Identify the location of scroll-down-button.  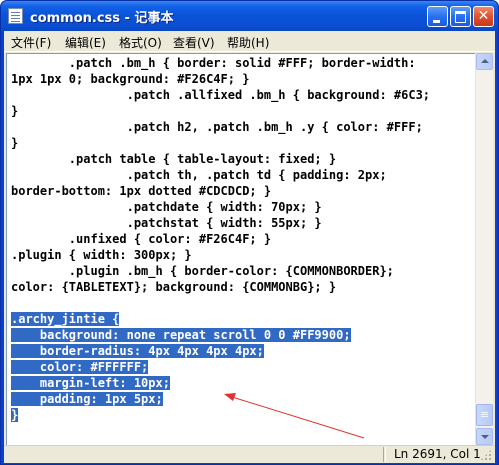
(484, 436).